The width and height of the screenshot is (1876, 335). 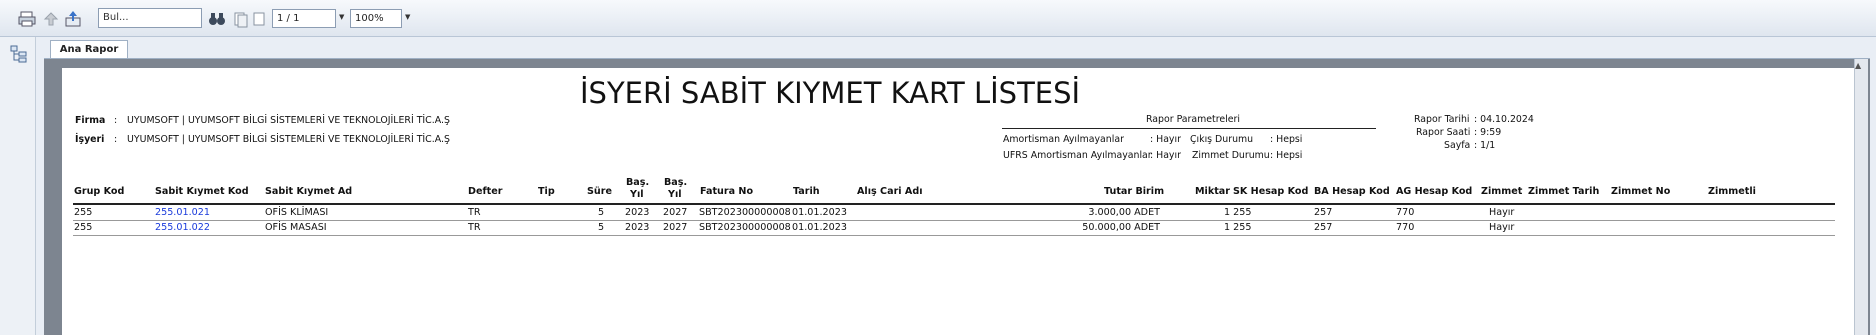 What do you see at coordinates (202, 191) in the screenshot?
I see `col-sabit-kiymet-kod: Sabit Kıymet Kod` at bounding box center [202, 191].